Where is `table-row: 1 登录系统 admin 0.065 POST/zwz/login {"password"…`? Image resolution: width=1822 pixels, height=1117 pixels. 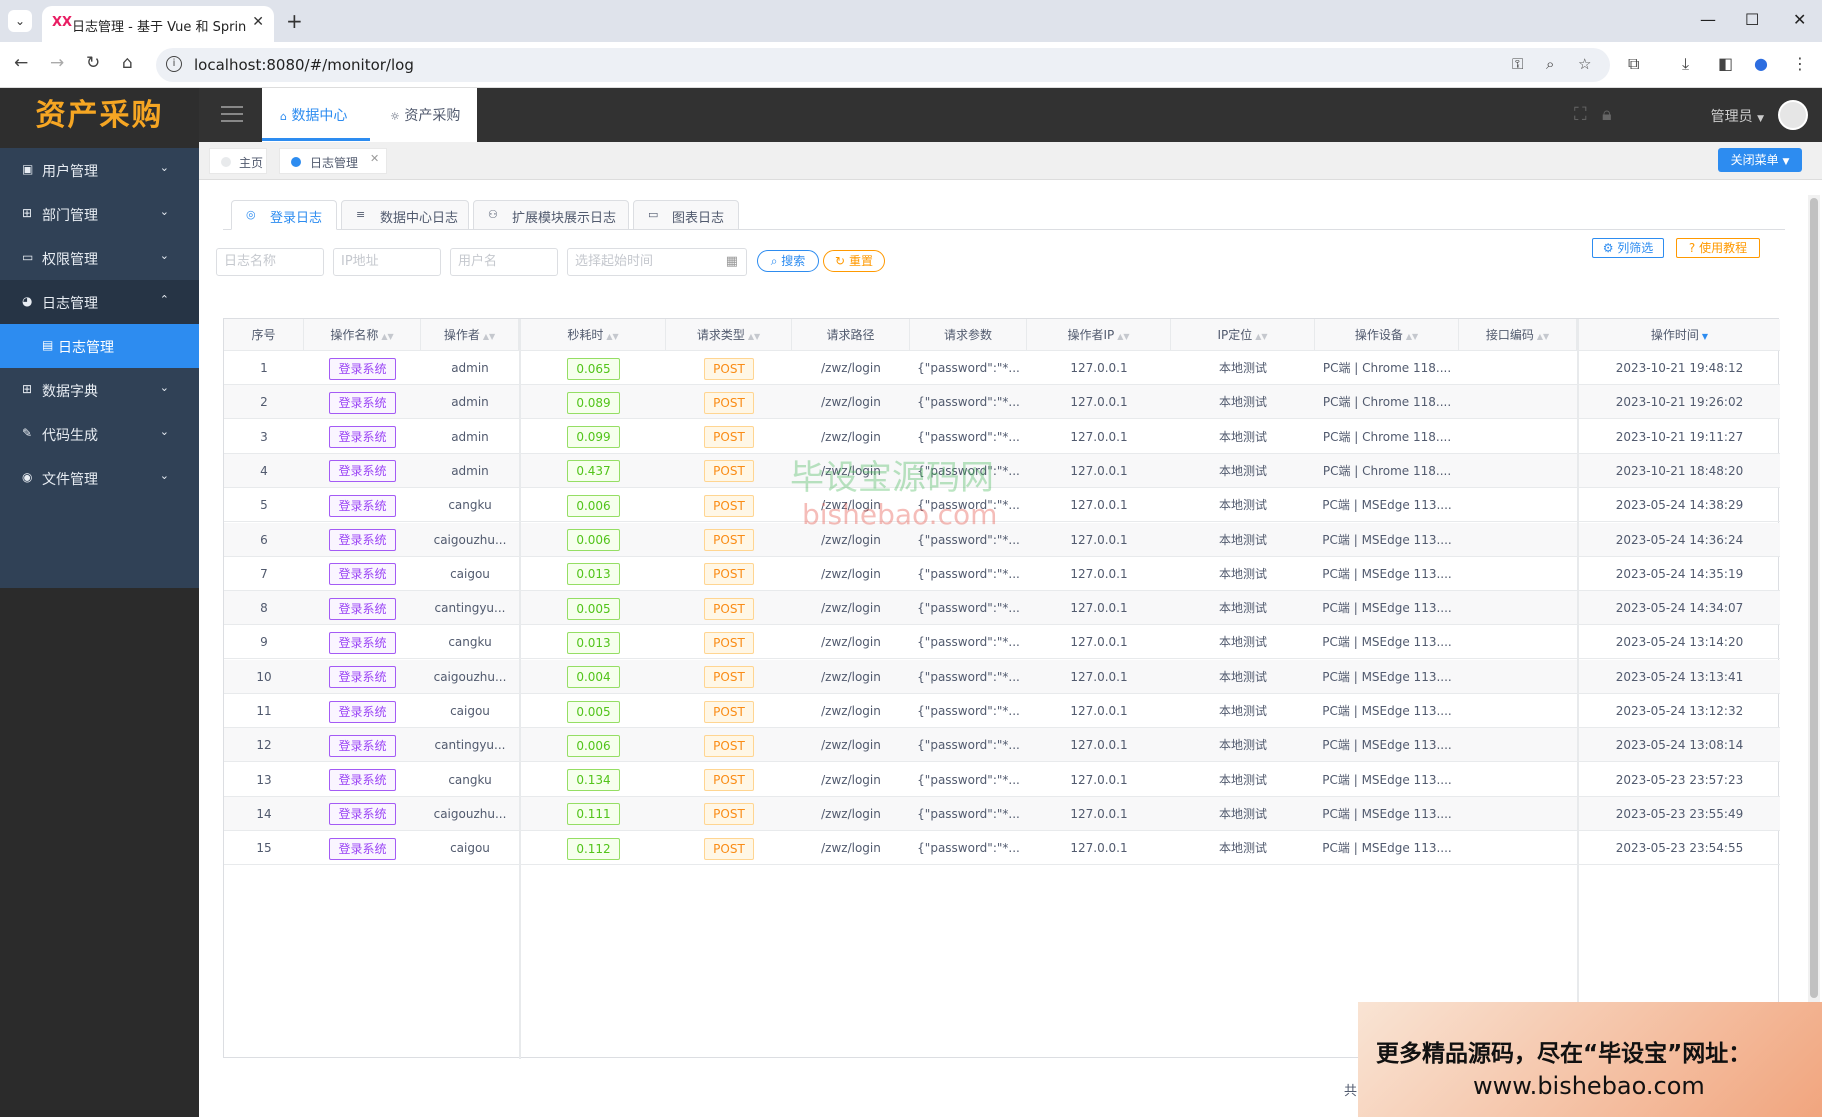
table-row: 1 登录系统 admin 0.065 POST/zwz/login {"password"… is located at coordinates (1002, 368).